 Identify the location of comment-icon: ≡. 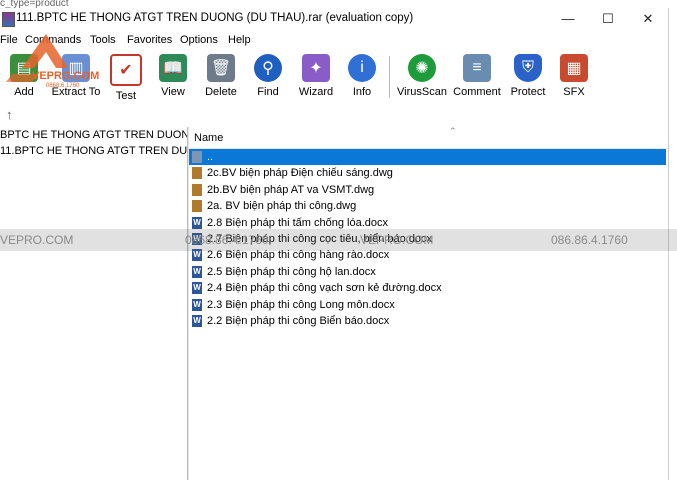
(477, 68).